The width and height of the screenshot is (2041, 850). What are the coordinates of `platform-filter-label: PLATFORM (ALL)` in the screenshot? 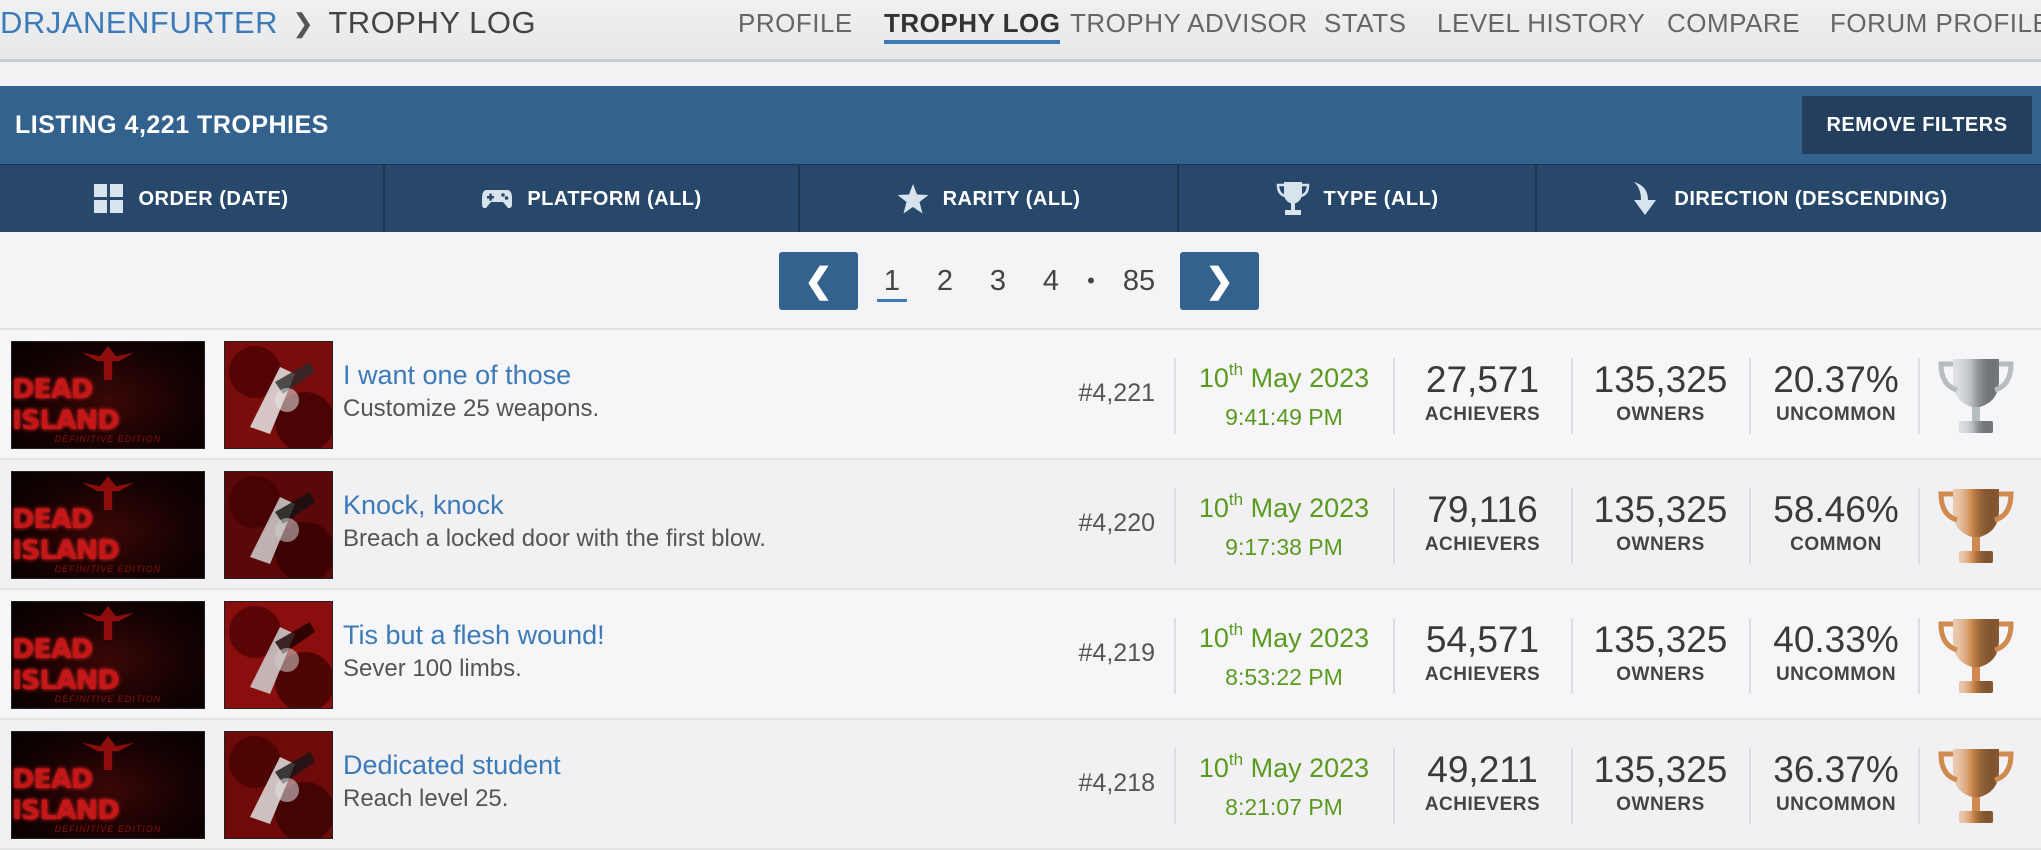 It's located at (614, 198).